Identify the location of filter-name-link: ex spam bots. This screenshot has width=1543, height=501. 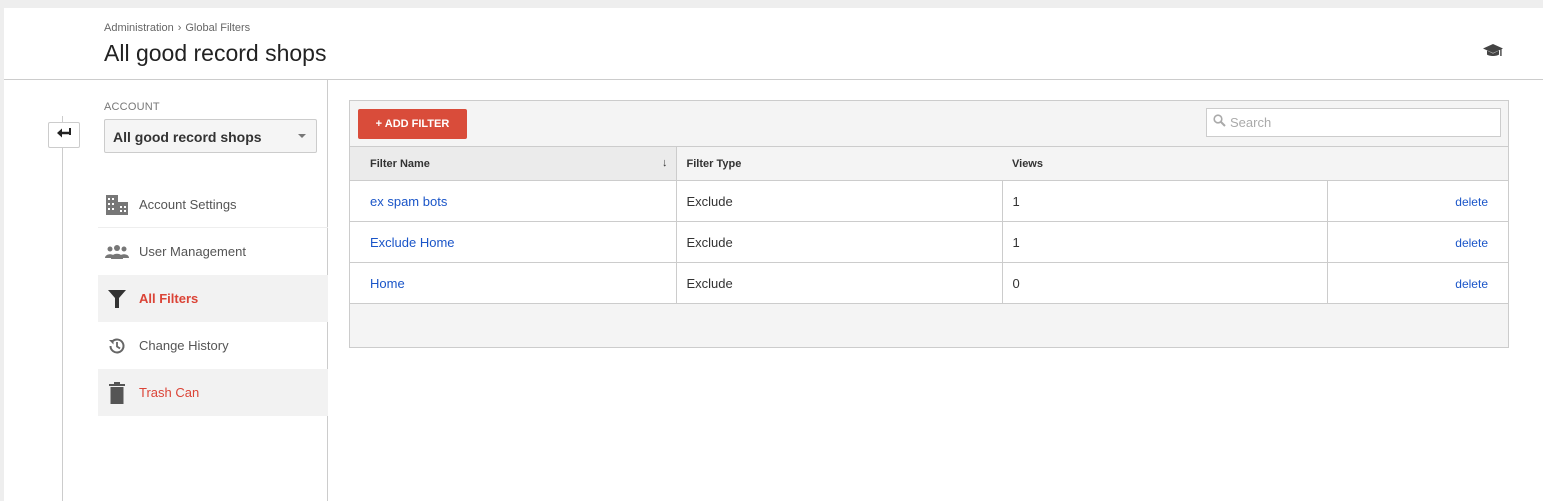
(408, 201).